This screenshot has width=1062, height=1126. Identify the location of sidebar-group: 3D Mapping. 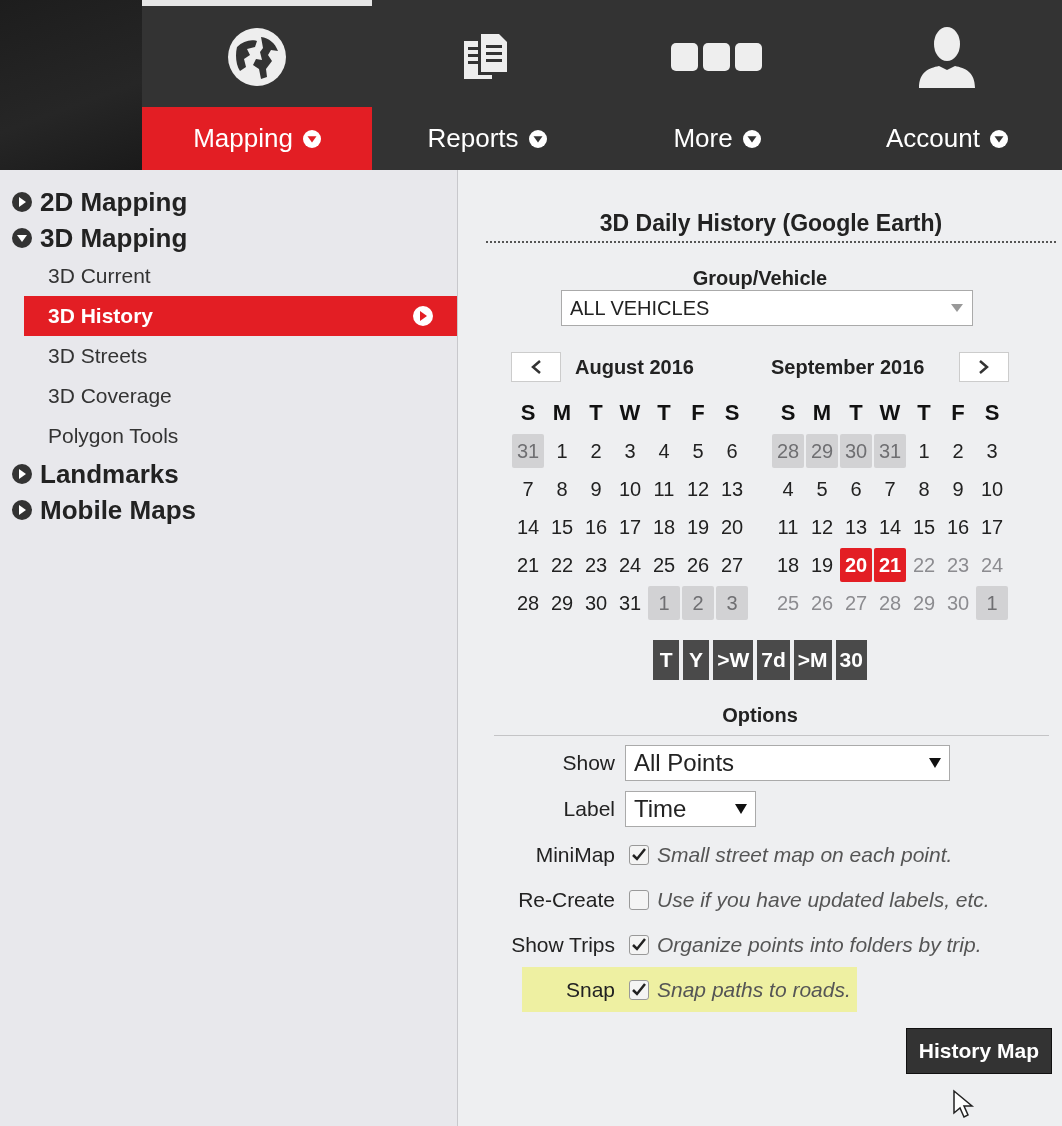
(228, 238).